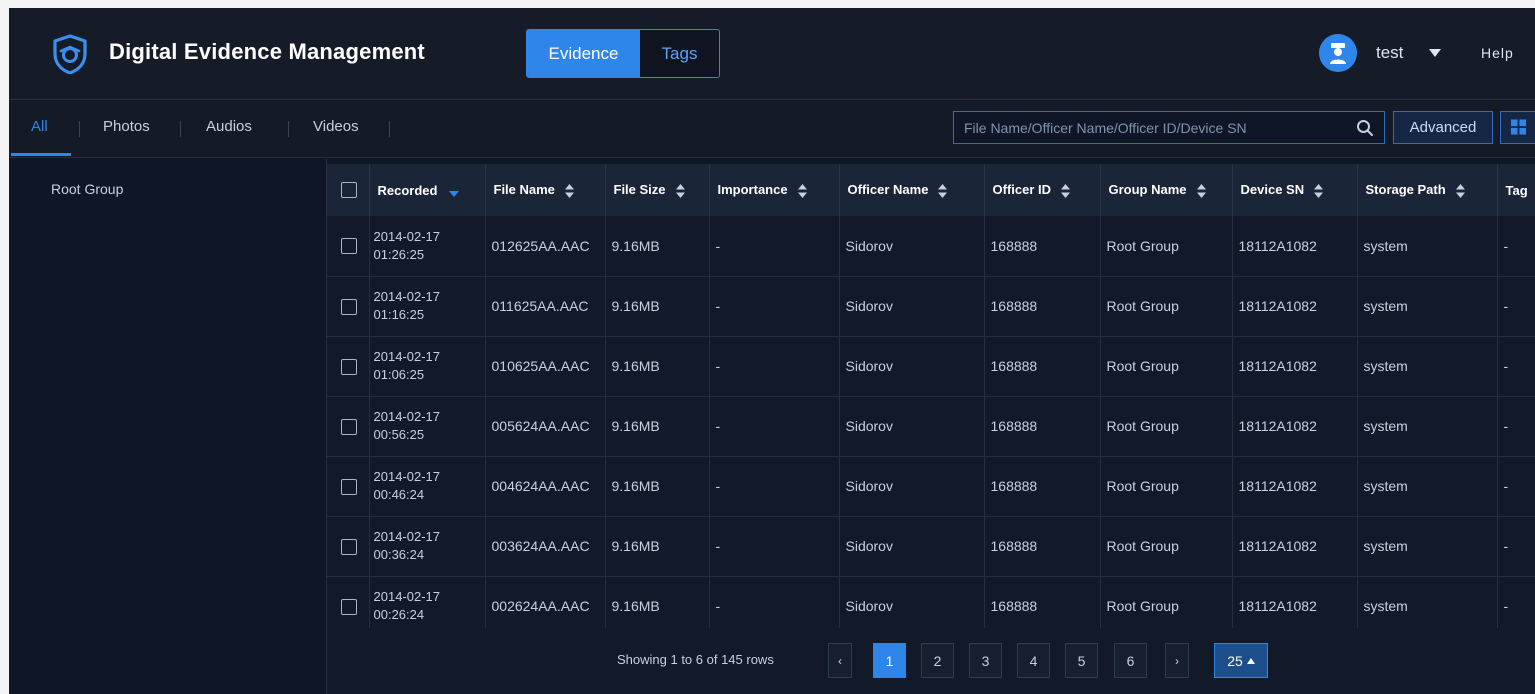 The height and width of the screenshot is (694, 1535). I want to click on next-page-button: ›, so click(1177, 660).